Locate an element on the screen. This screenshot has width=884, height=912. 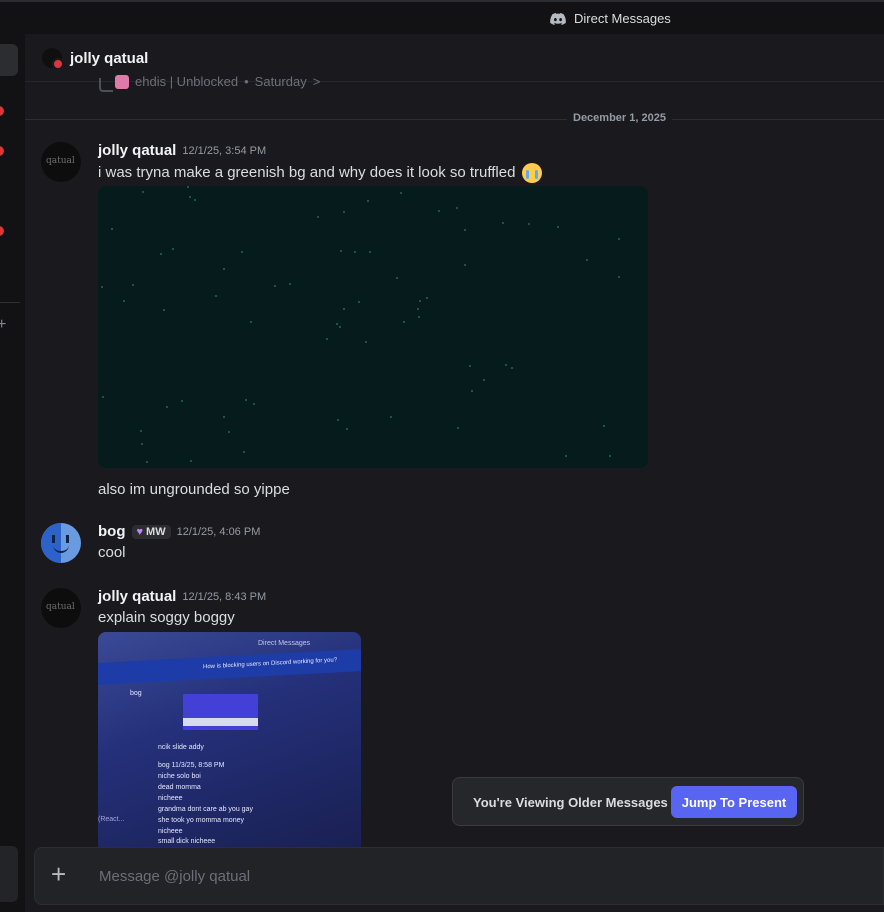
photo-title: Direct Messages is located at coordinates (284, 643).